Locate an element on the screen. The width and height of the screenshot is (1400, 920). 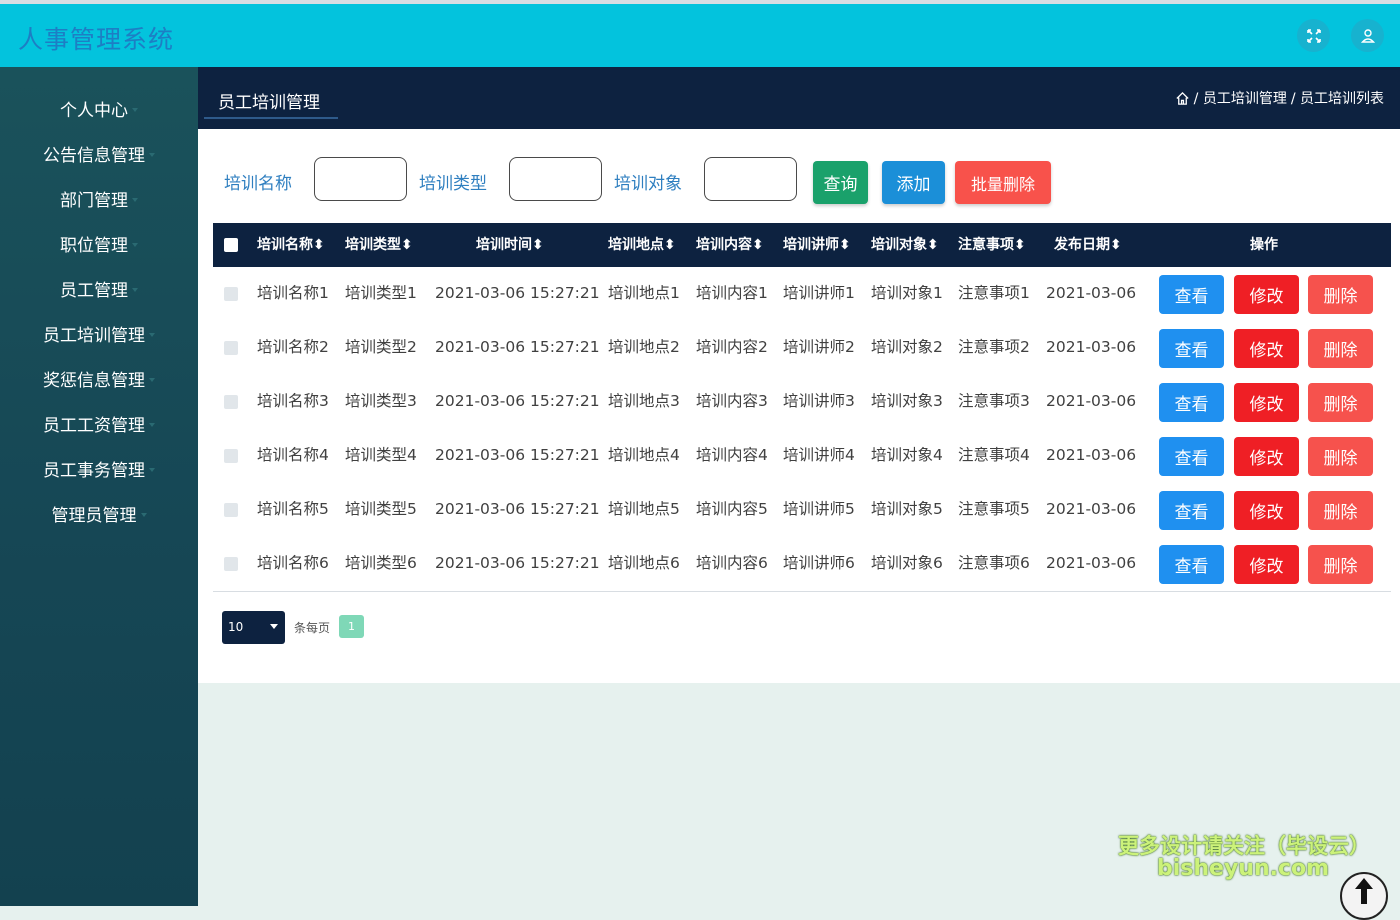
cell-type: 培训类型5 is located at coordinates (381, 509).